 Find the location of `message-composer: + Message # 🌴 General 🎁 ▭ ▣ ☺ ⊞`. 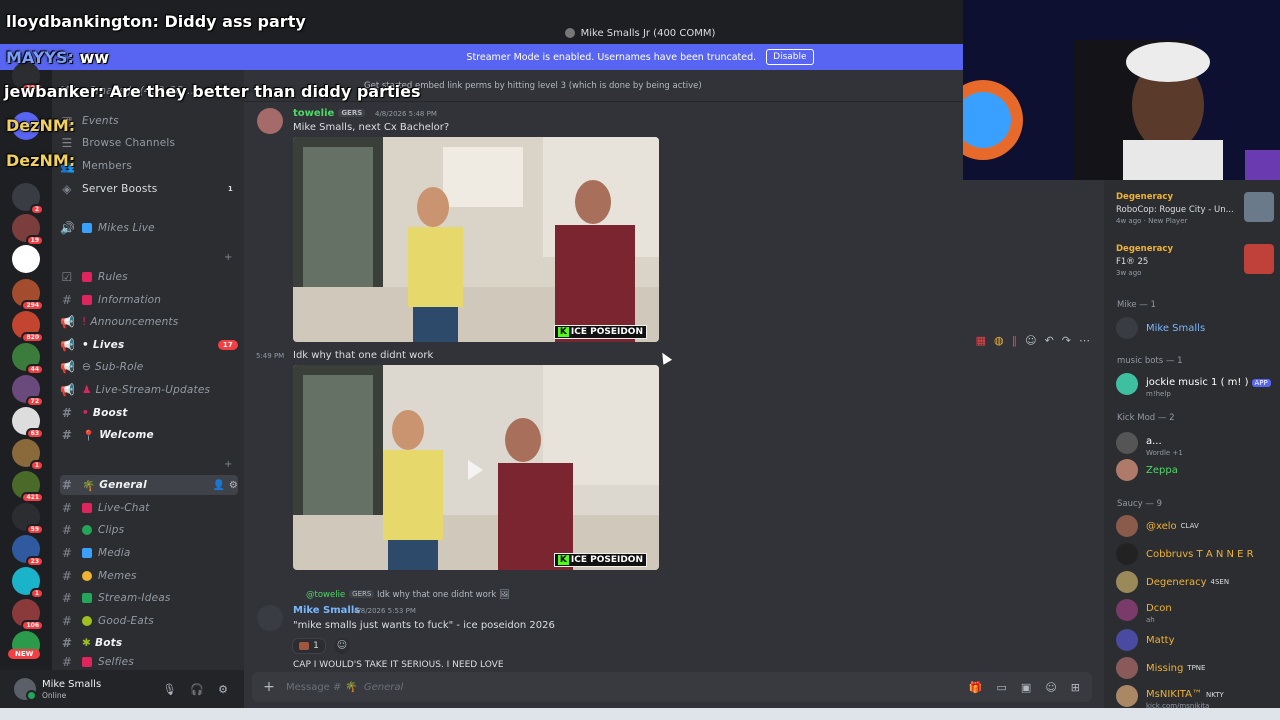

message-composer: + Message # 🌴 General 🎁 ▭ ▣ ☺ ⊞ is located at coordinates (672, 687).